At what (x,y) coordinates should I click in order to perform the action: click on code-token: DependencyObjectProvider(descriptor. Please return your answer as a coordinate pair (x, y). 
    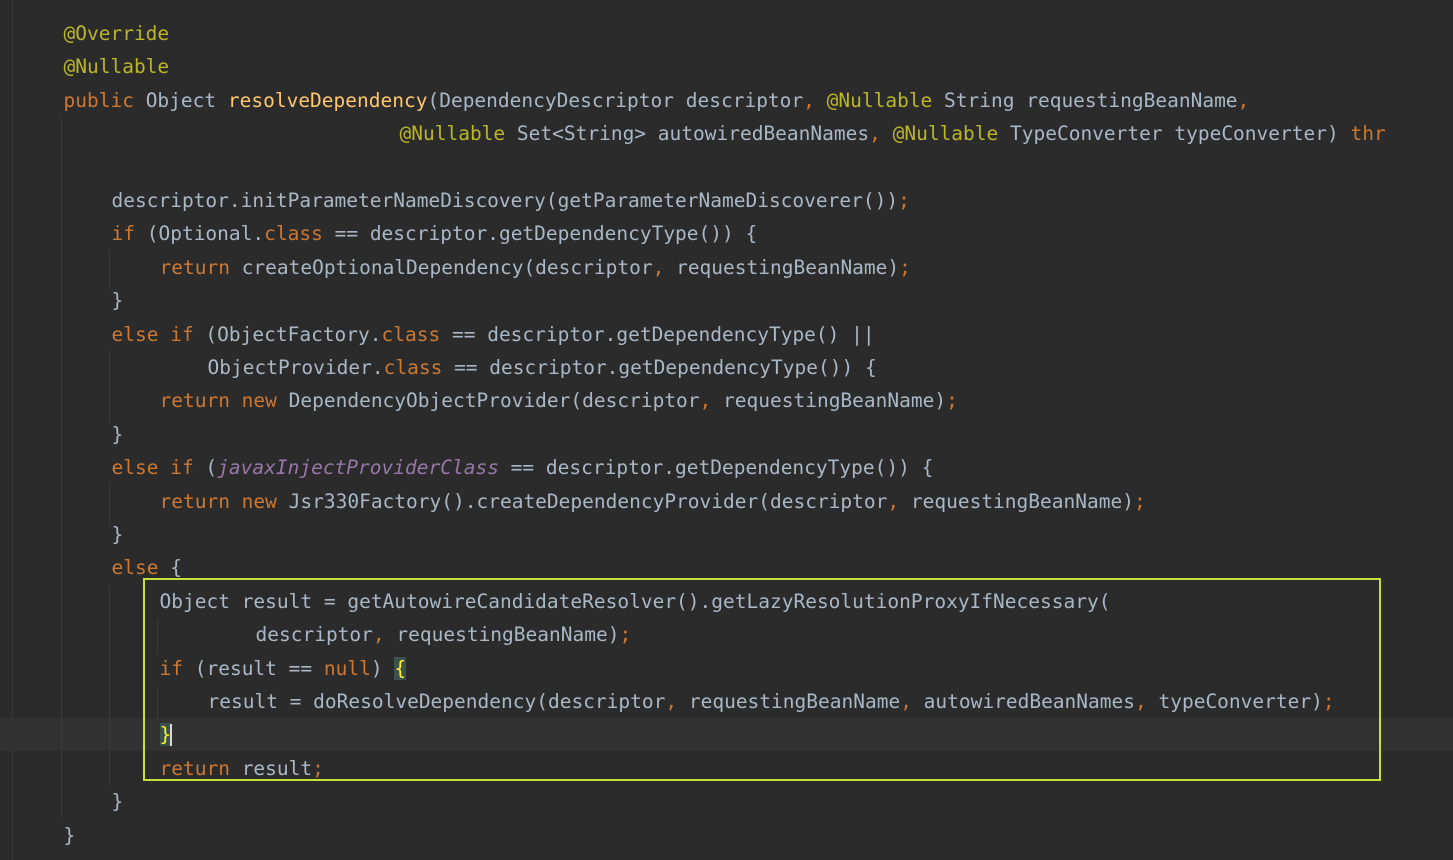
    Looking at the image, I should click on (494, 401).